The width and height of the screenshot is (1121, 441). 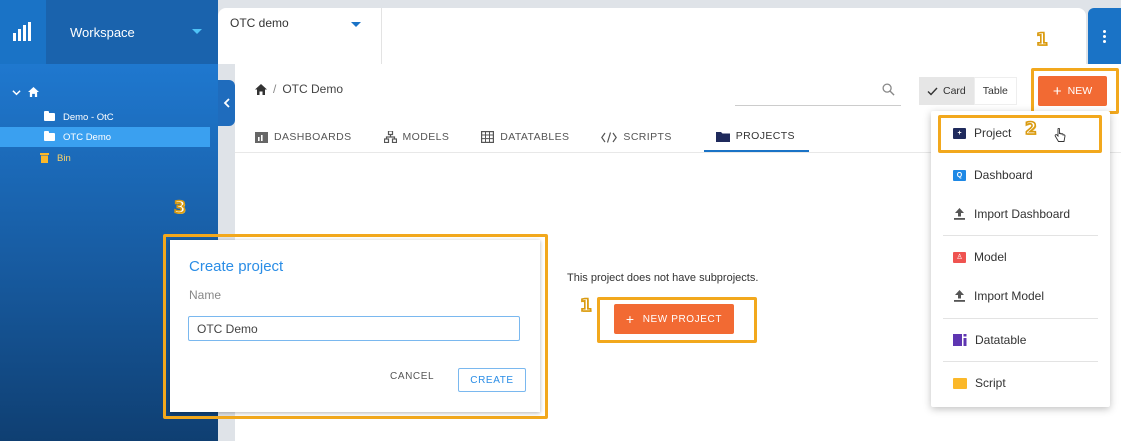 What do you see at coordinates (993, 133) in the screenshot?
I see `menu-item-label: Project` at bounding box center [993, 133].